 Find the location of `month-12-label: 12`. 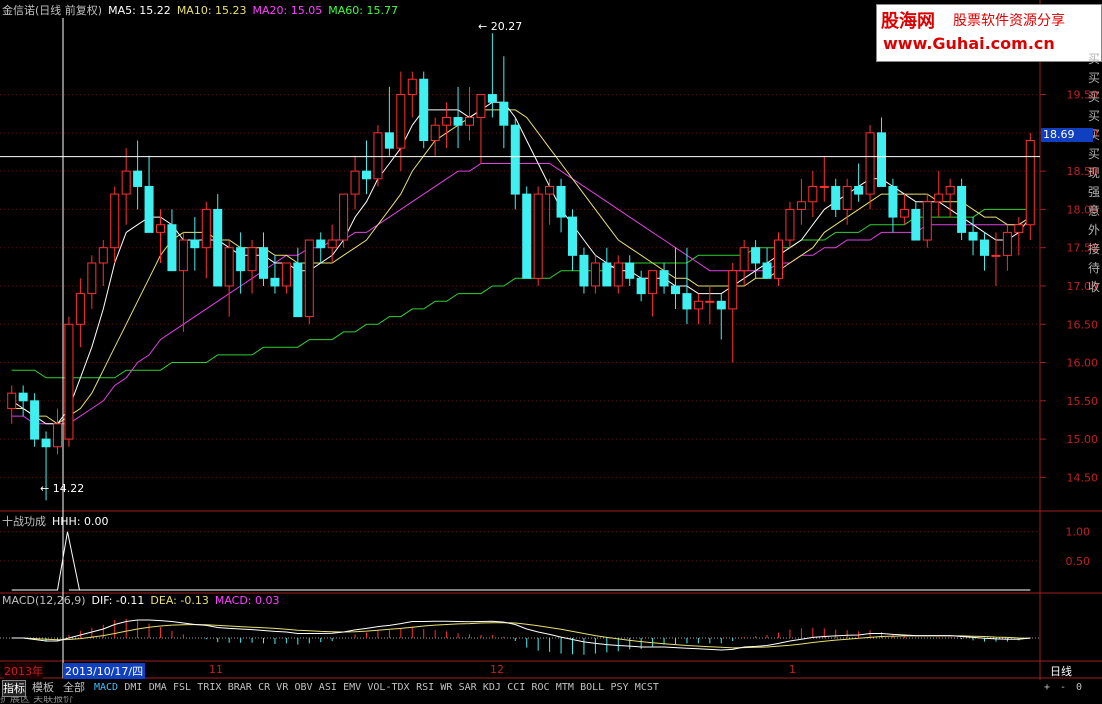

month-12-label: 12 is located at coordinates (497, 669).